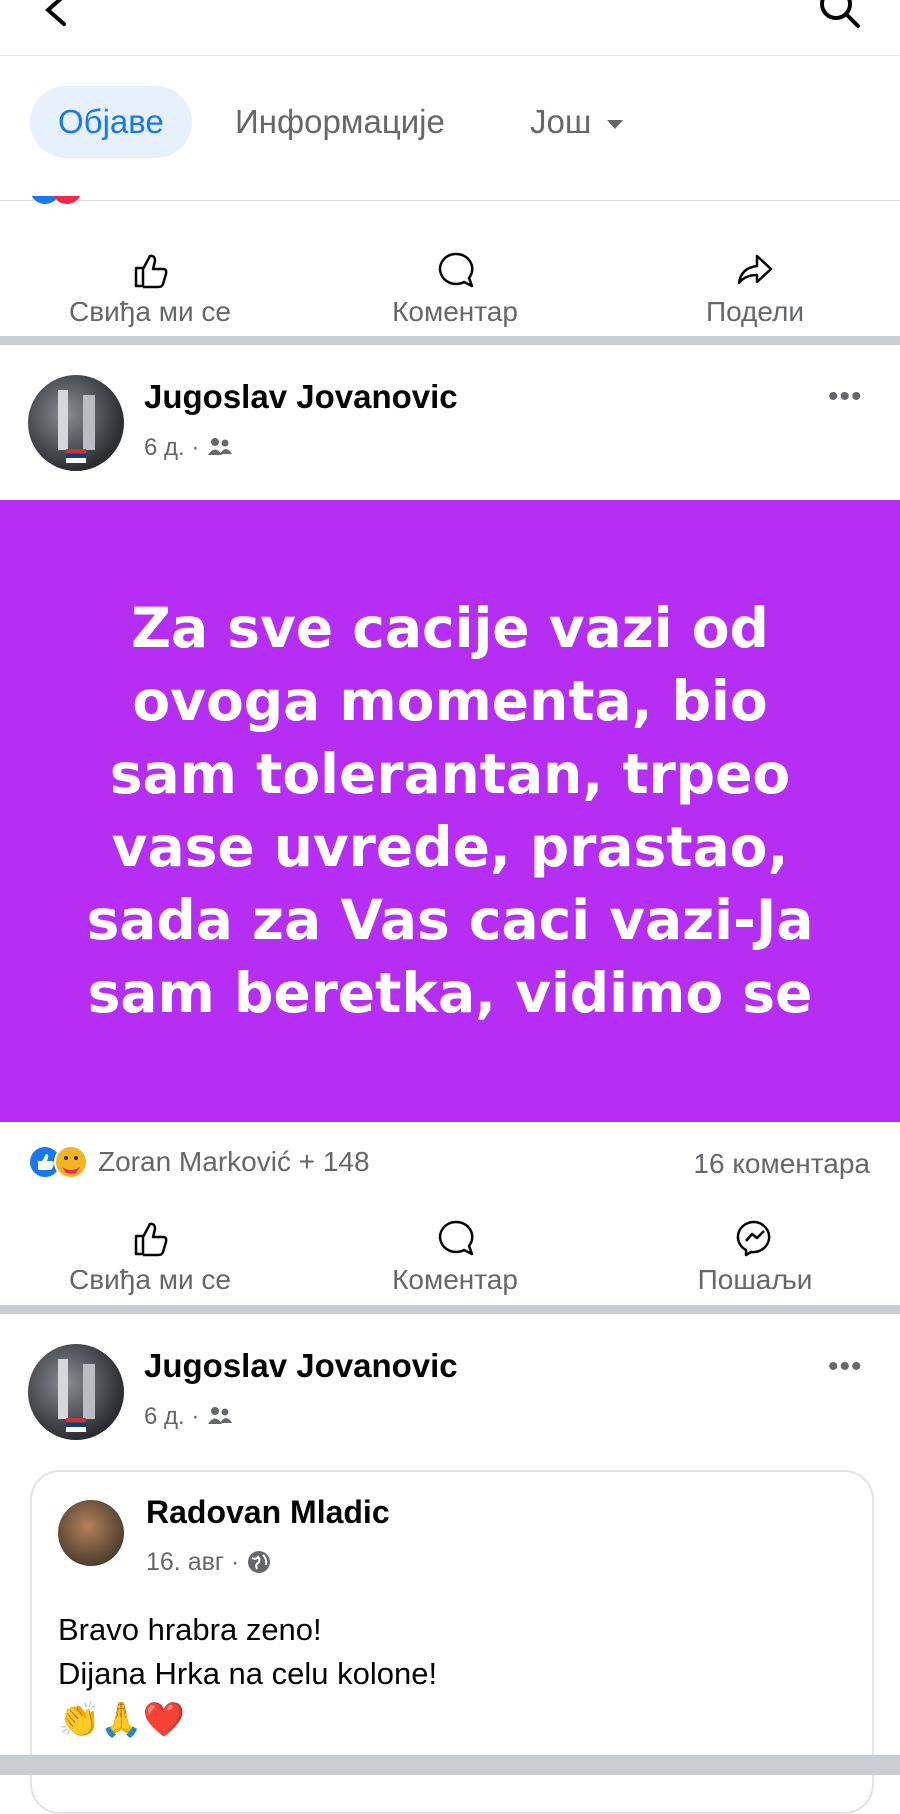 This screenshot has width=900, height=1814. I want to click on tab-more: Још, so click(577, 122).